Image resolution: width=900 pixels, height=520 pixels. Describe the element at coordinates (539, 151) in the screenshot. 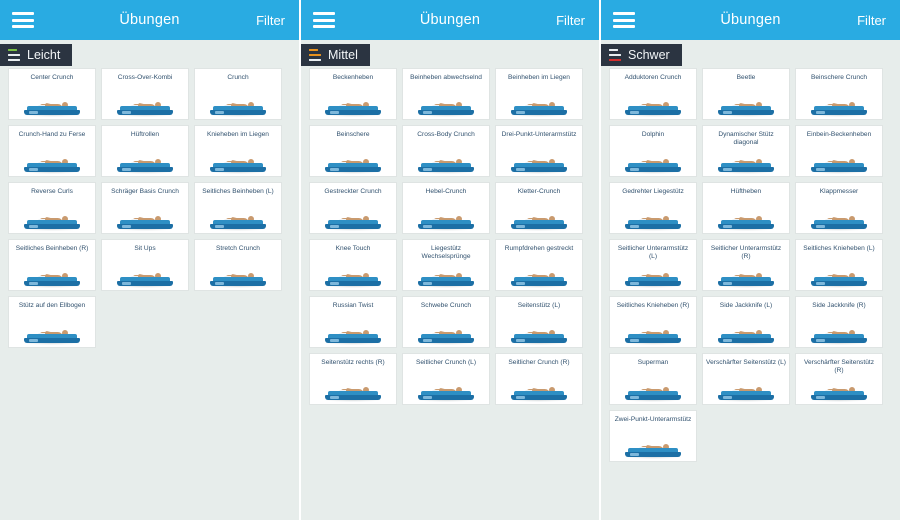

I see `exercise-card: Drei-Punkt-Unterarmstütz` at that location.